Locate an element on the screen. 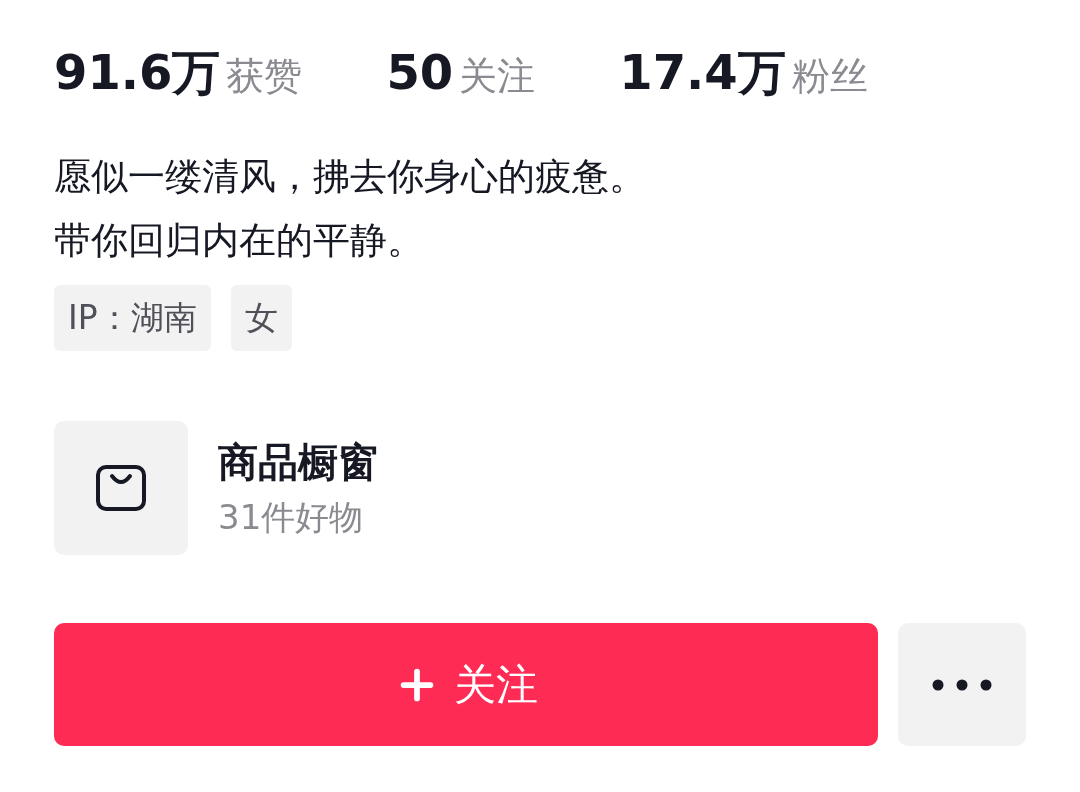 This screenshot has height=792, width=1080. profile-tag: 女 is located at coordinates (261, 318).